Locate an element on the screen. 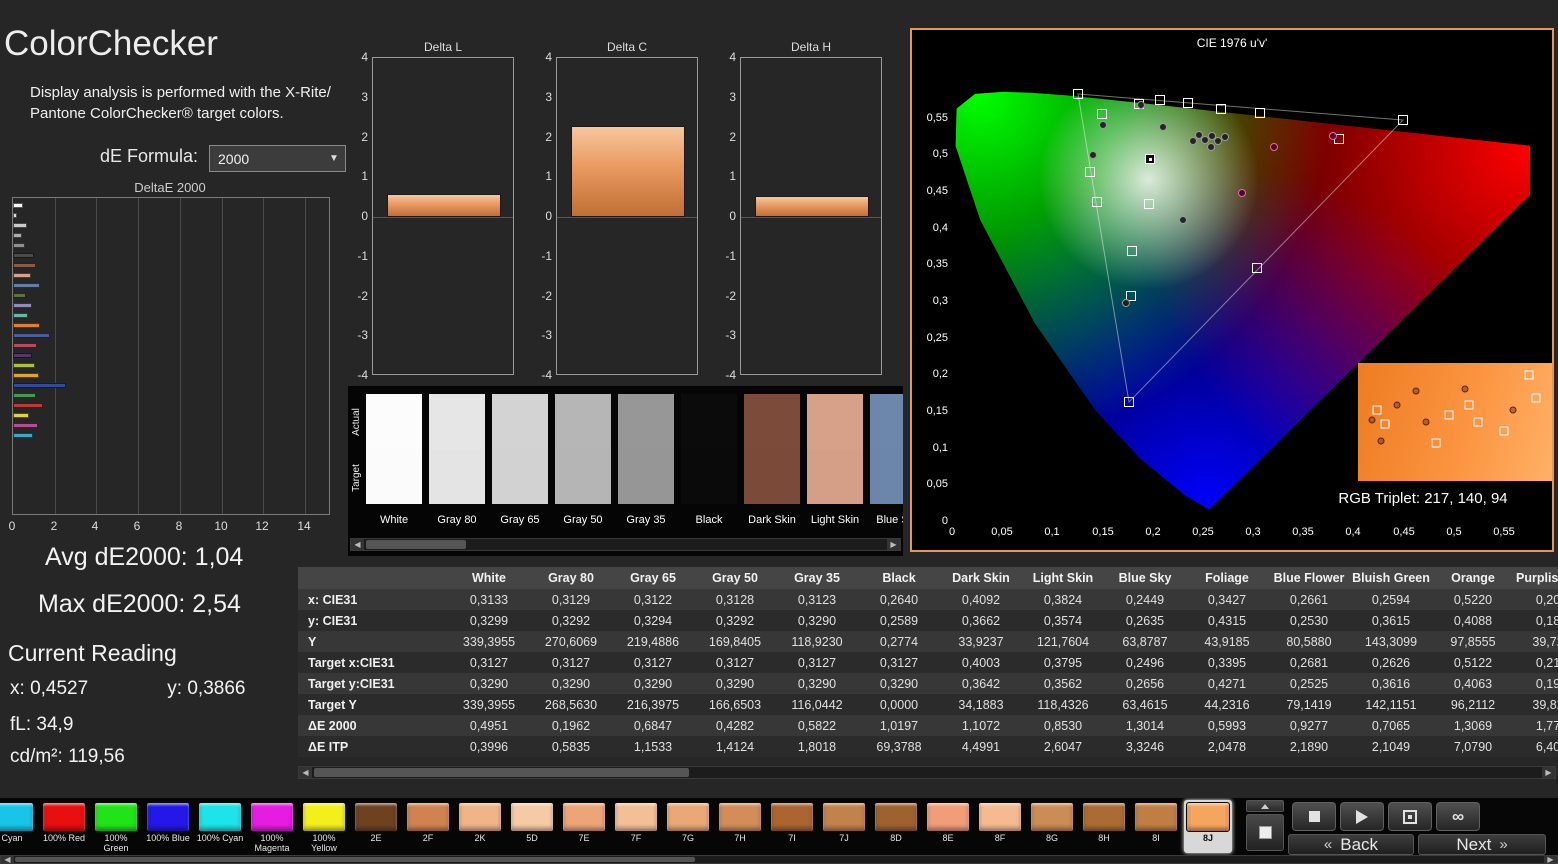 This screenshot has width=1558, height=864. axis-tick-label: 0,2 is located at coordinates (1153, 532).